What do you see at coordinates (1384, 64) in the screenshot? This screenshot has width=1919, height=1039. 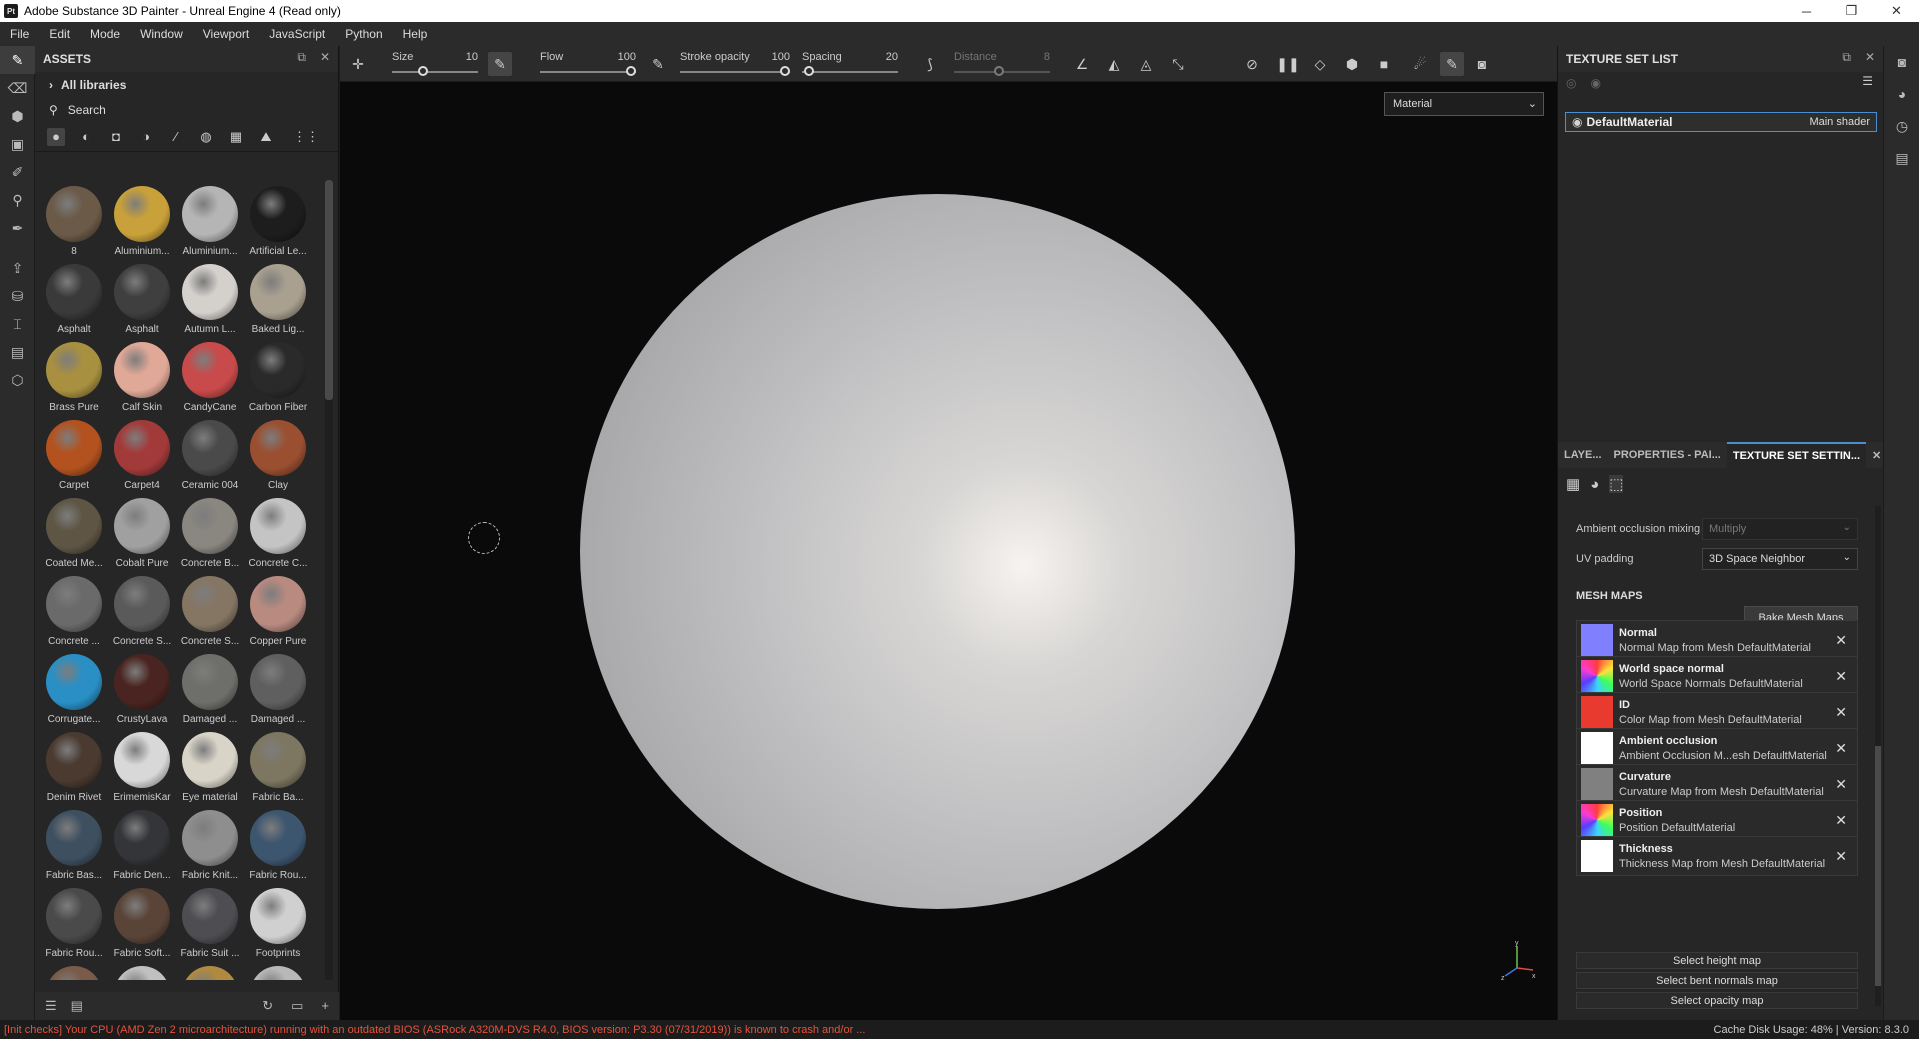 I see `camera-icon: ■` at bounding box center [1384, 64].